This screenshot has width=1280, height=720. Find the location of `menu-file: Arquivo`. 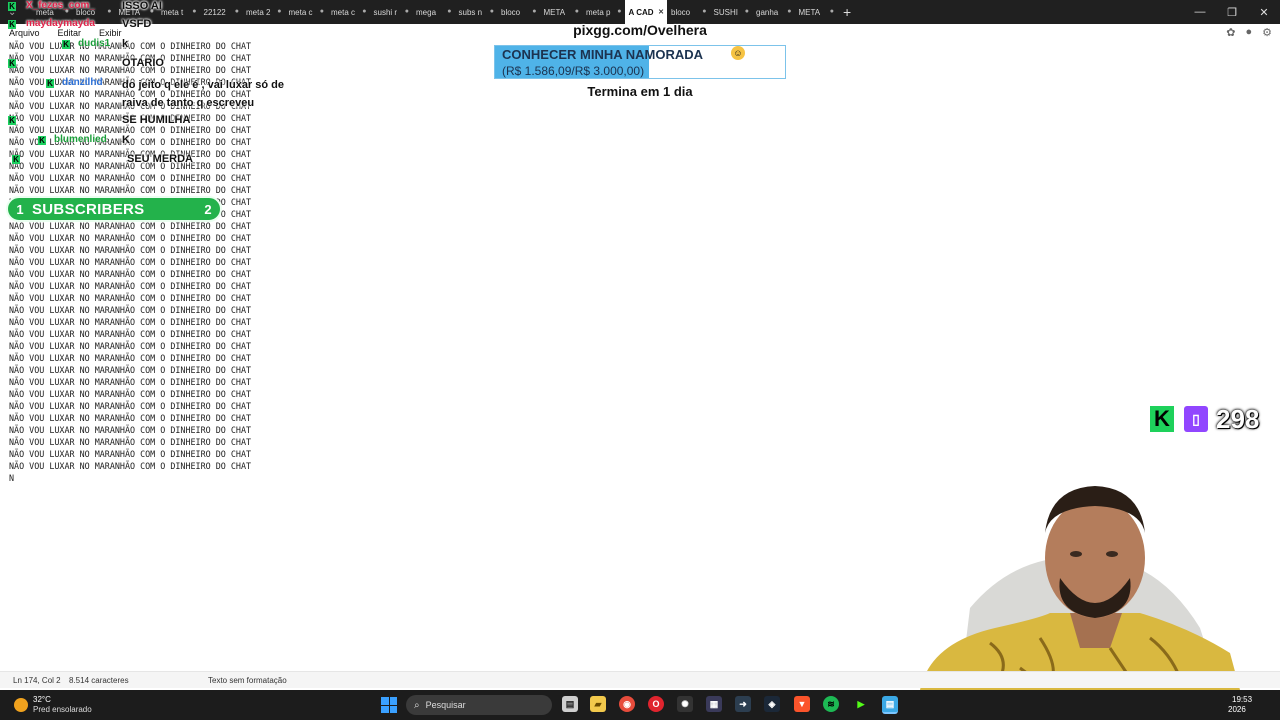

menu-file: Arquivo is located at coordinates (24, 33).